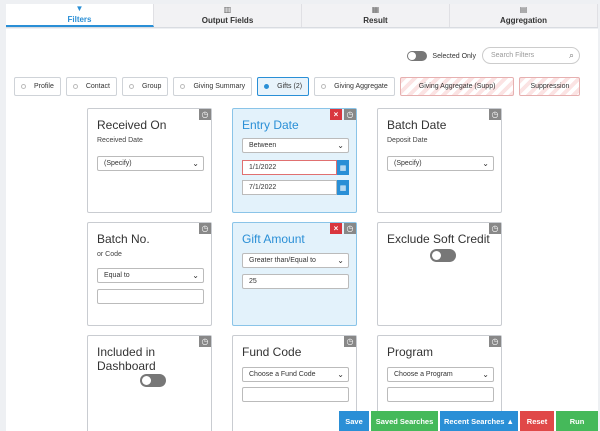  I want to click on chip-label: Contact, so click(97, 86).